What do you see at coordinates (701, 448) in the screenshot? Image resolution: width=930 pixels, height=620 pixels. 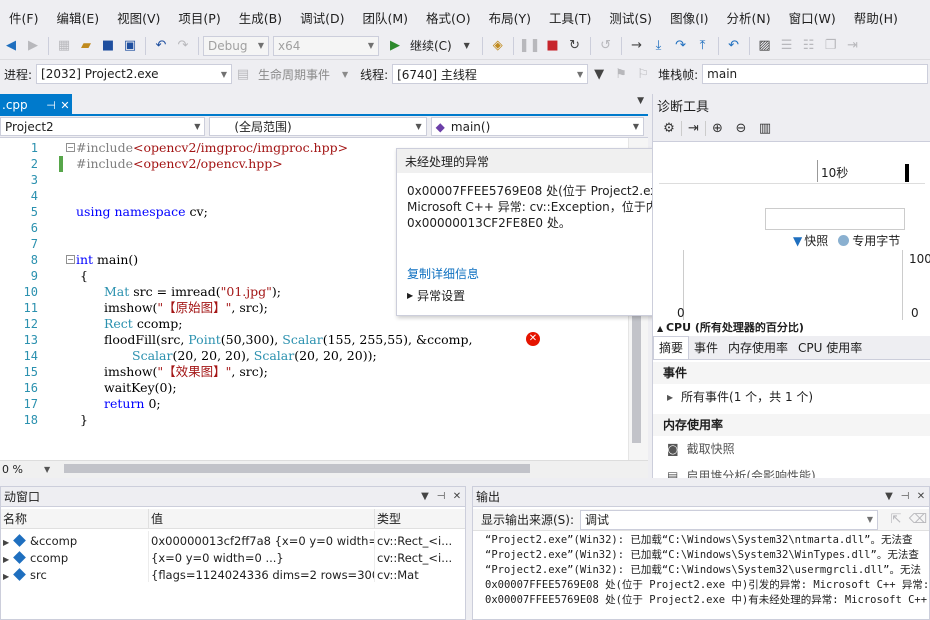 I see `take-snapshot-button: ◙ 截取快照` at bounding box center [701, 448].